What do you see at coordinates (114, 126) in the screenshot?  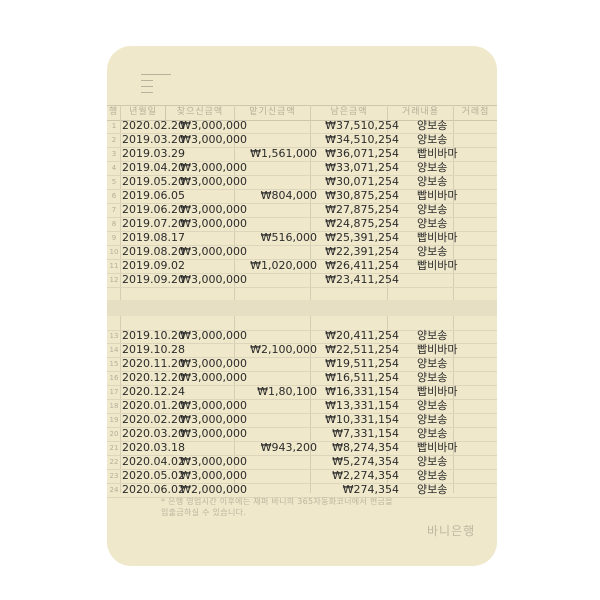 I see `row-number: 1` at bounding box center [114, 126].